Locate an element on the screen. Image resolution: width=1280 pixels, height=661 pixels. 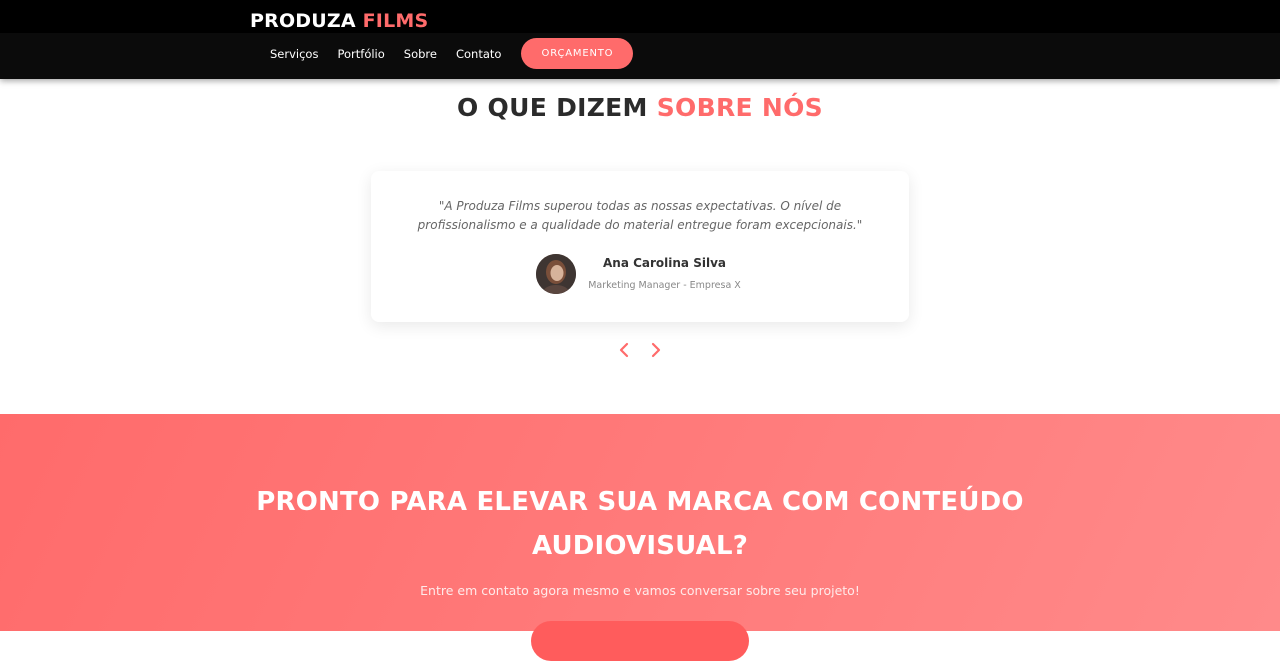
nav-link-portfolio: Portfólio is located at coordinates (360, 54).